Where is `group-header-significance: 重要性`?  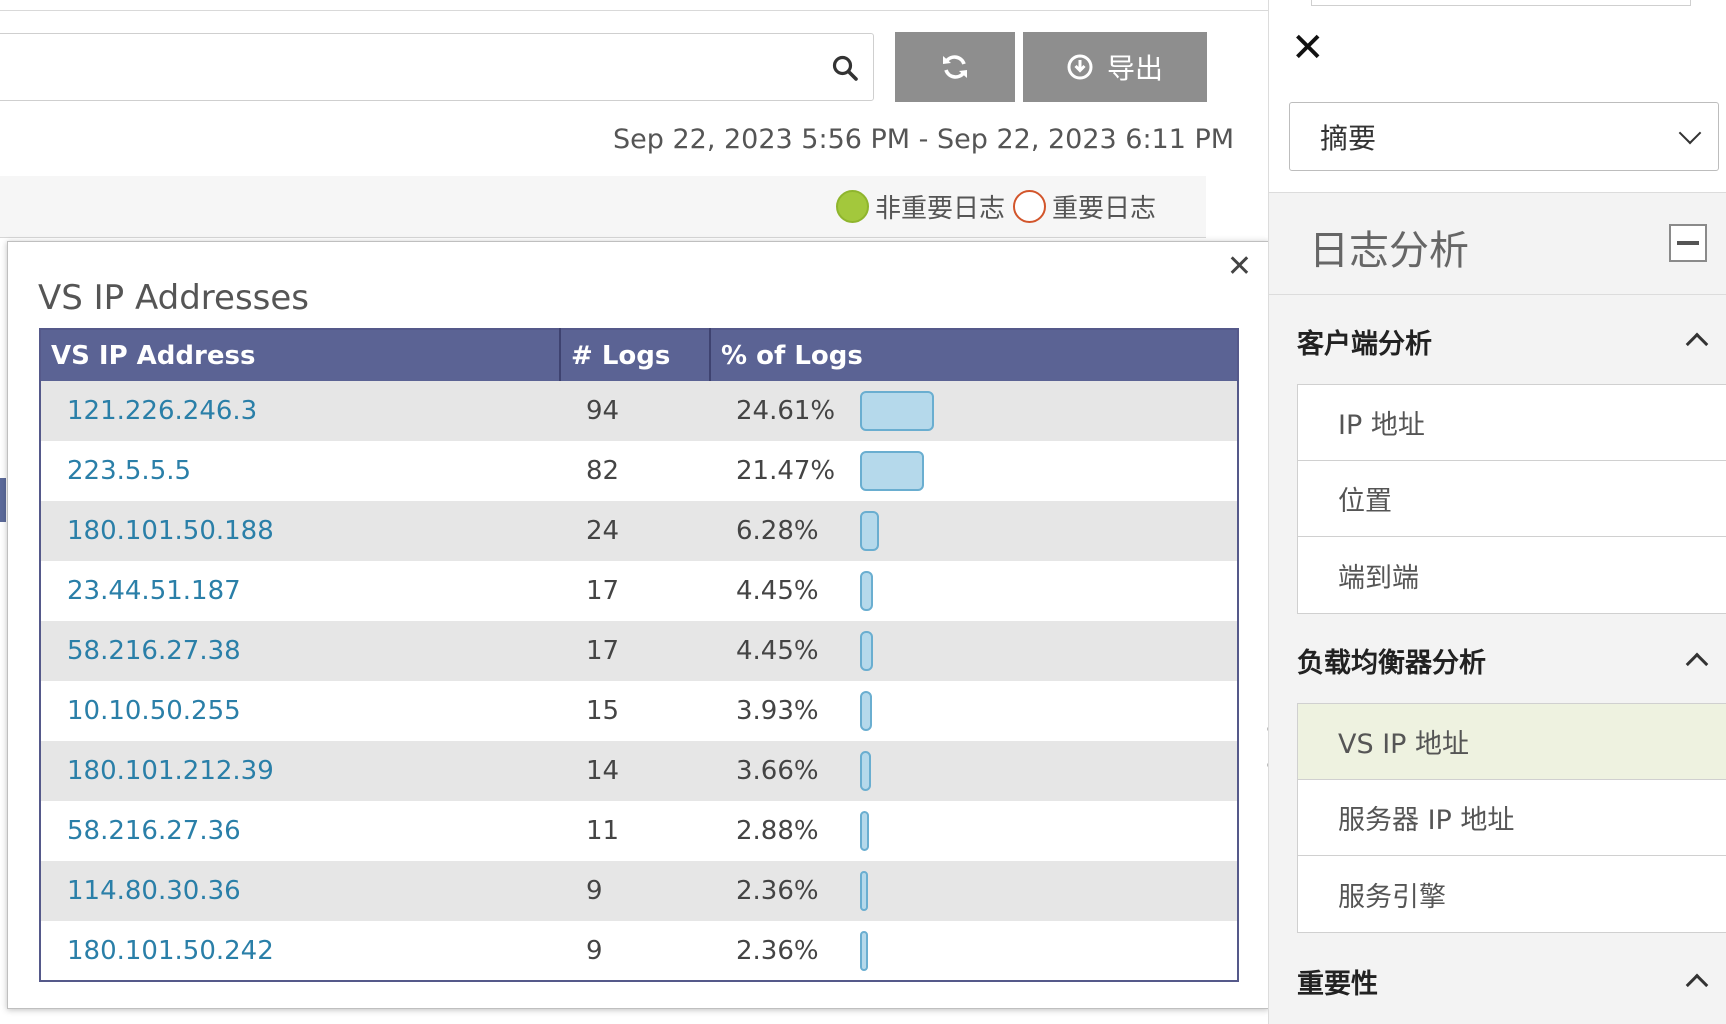
group-header-significance: 重要性 is located at coordinates (1337, 981).